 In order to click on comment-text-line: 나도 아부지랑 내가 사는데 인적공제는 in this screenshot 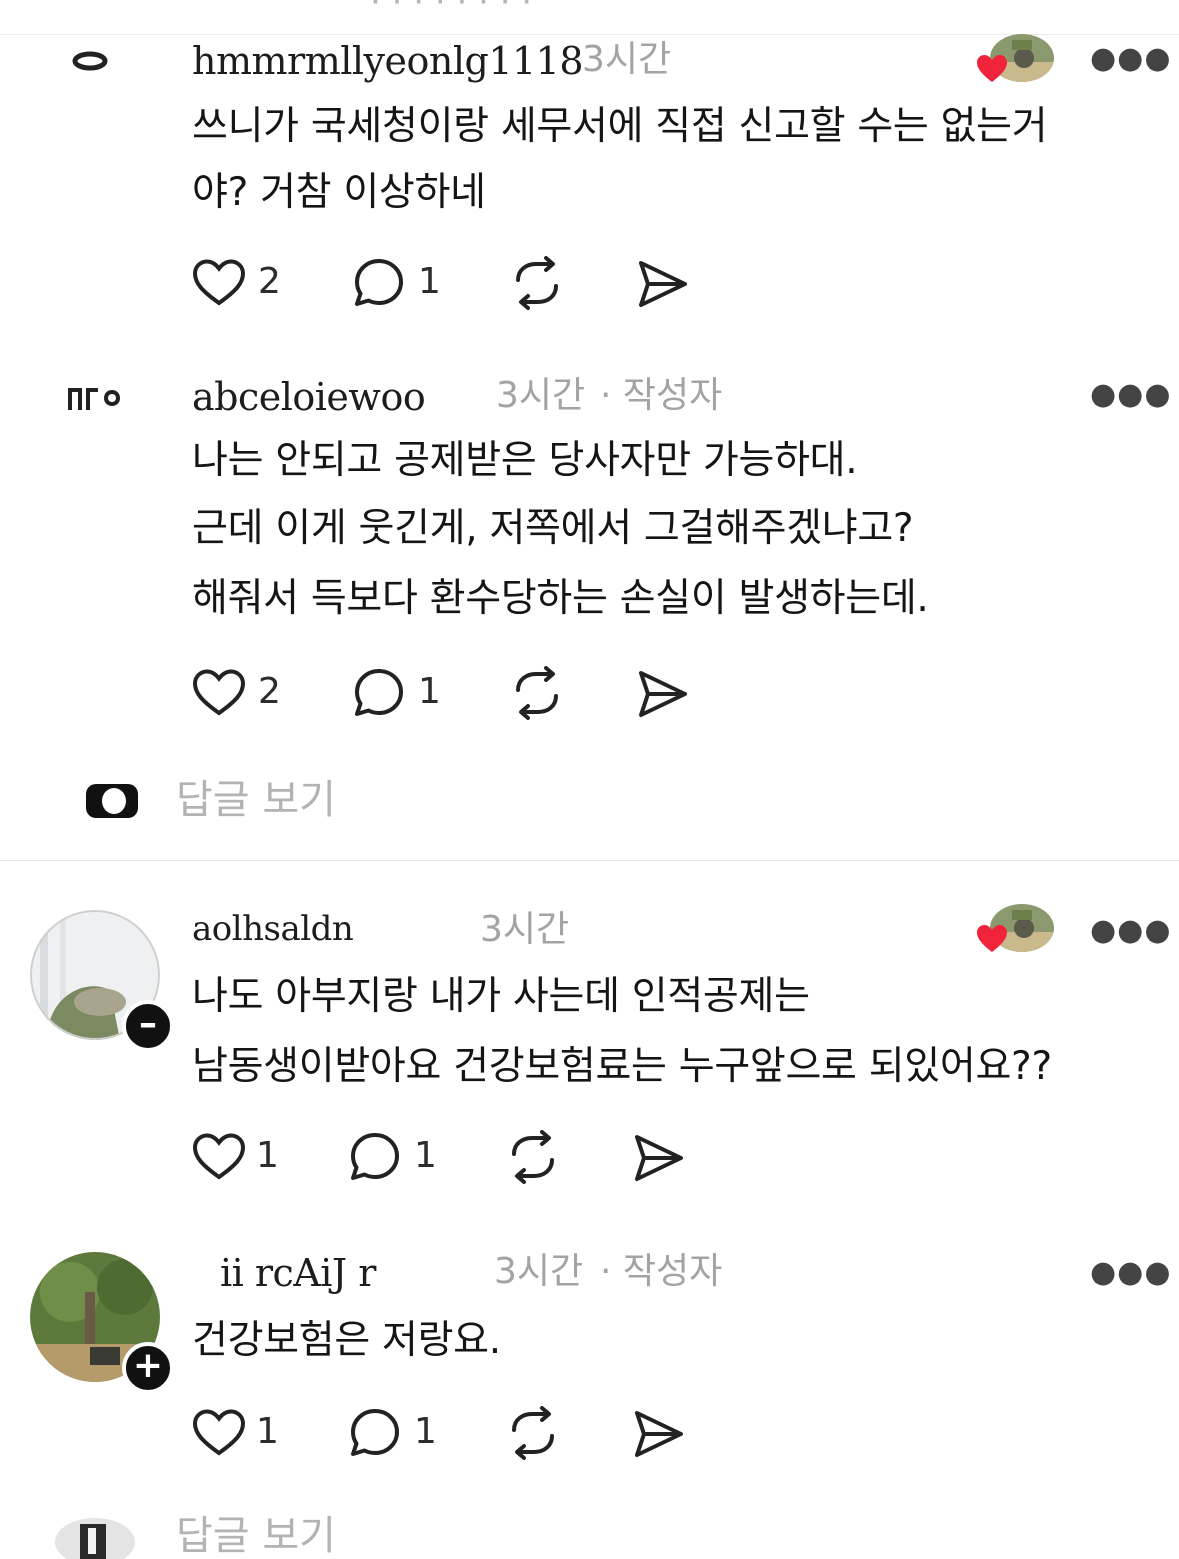, I will do `click(501, 996)`.